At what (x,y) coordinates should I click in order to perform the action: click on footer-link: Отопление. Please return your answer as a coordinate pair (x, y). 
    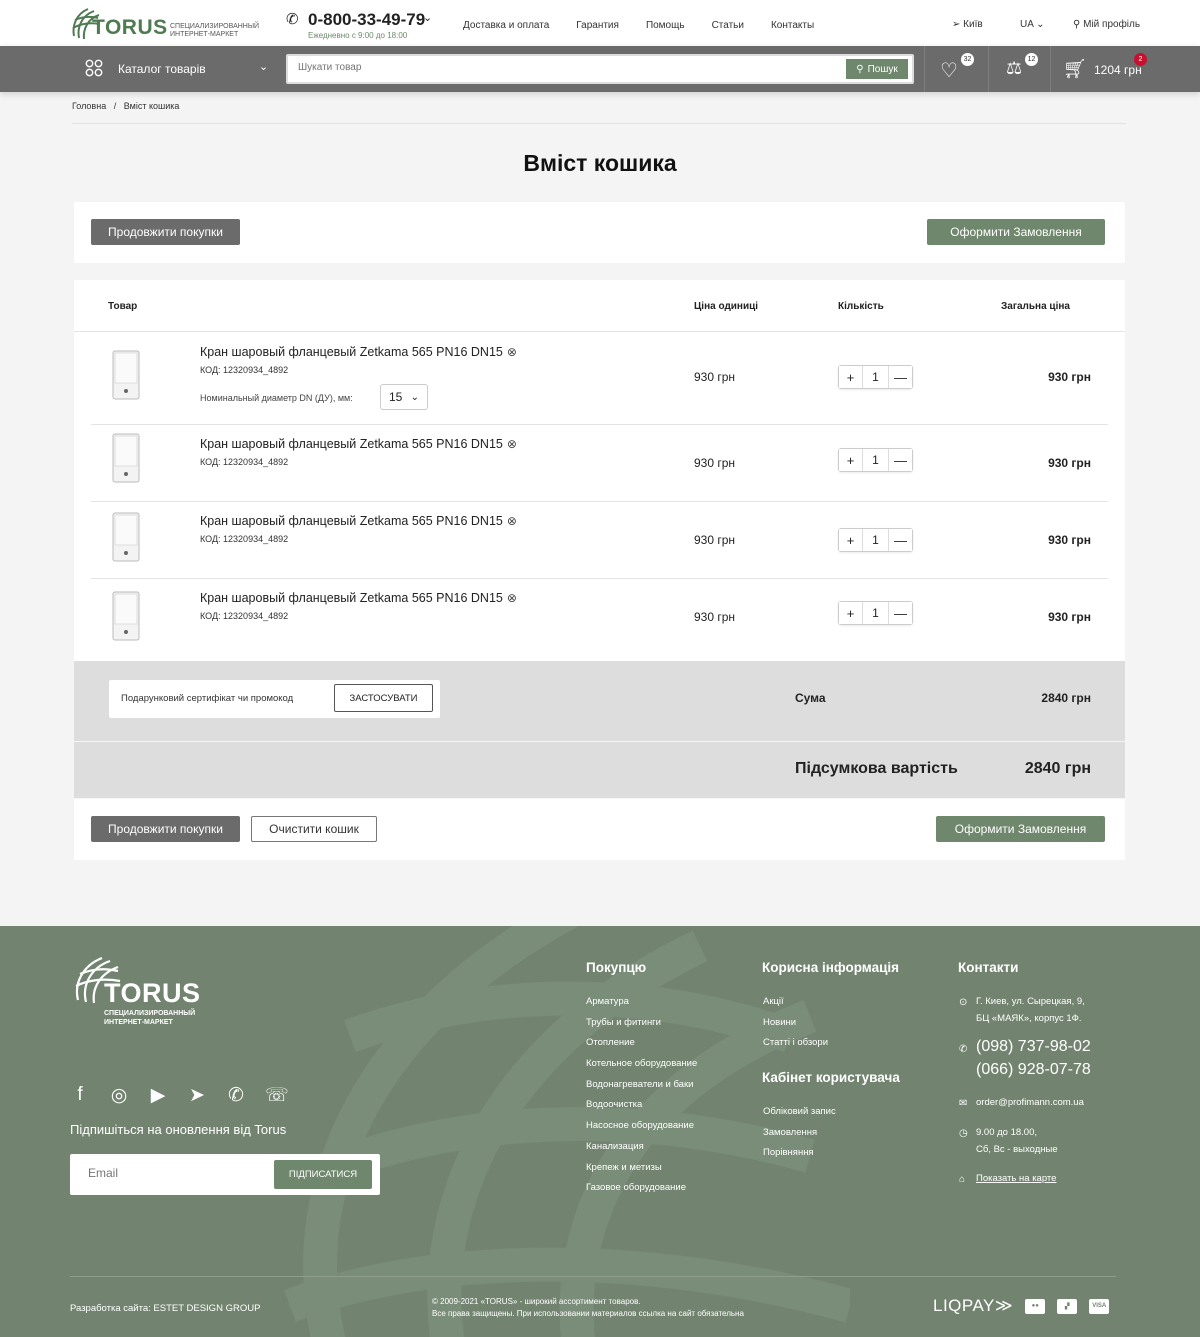
    Looking at the image, I should click on (641, 1047).